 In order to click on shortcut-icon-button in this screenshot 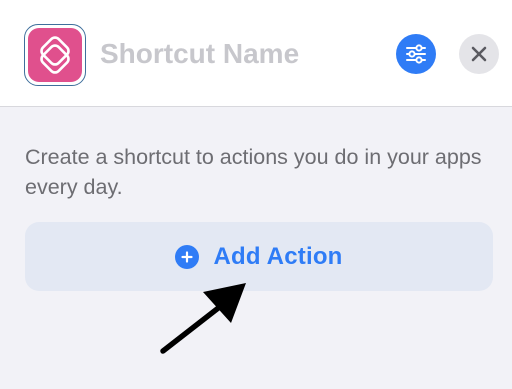, I will do `click(55, 55)`.